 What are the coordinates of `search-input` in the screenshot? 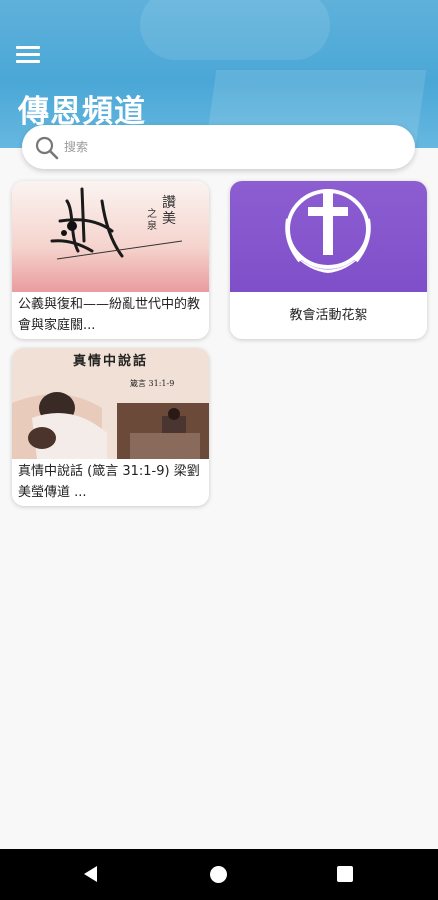 It's located at (229, 147).